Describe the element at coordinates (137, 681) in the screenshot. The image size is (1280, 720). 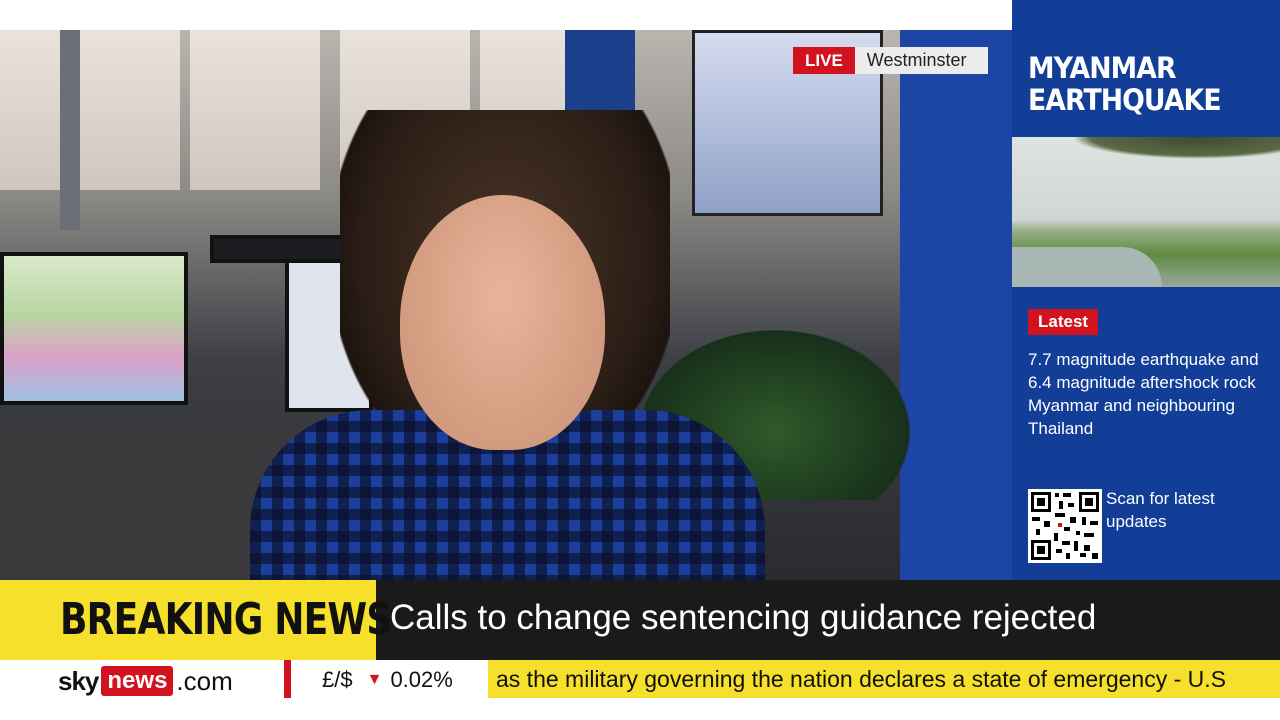
I see `logo-news: news` at that location.